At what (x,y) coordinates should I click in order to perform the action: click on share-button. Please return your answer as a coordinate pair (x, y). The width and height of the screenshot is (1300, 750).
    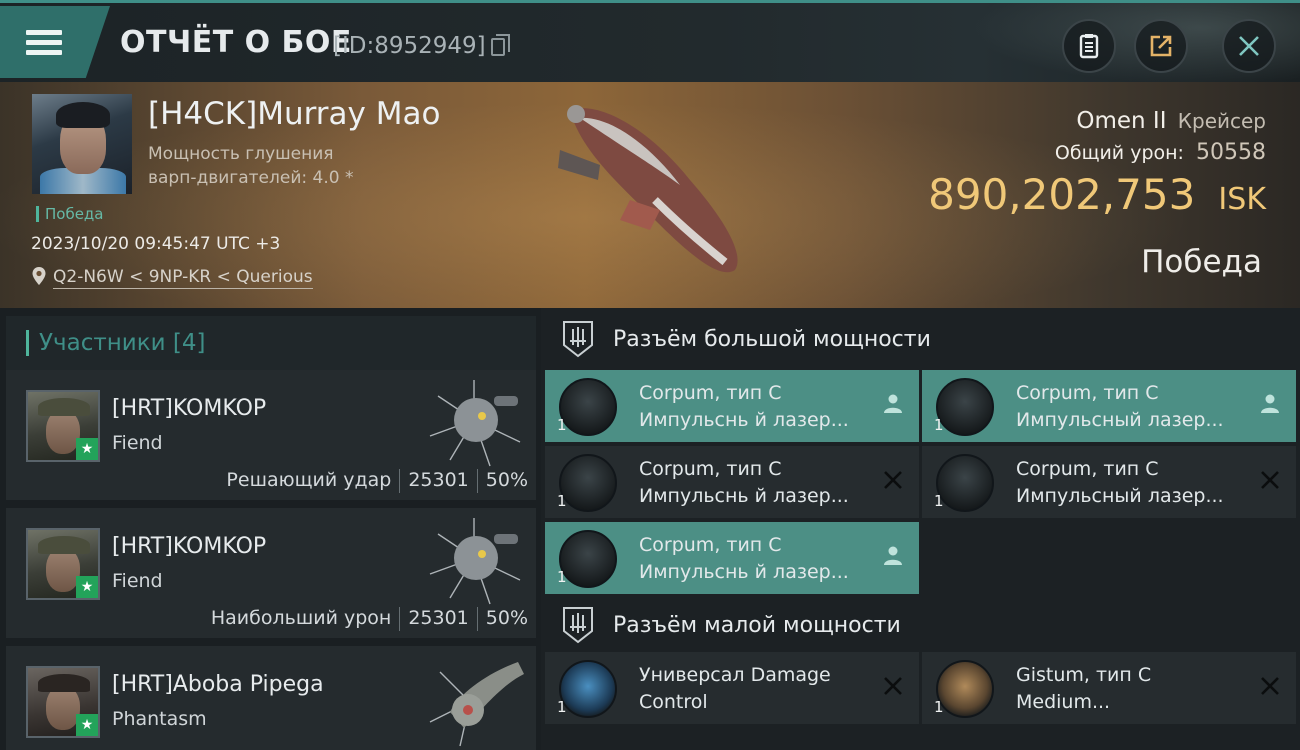
    Looking at the image, I should click on (1161, 46).